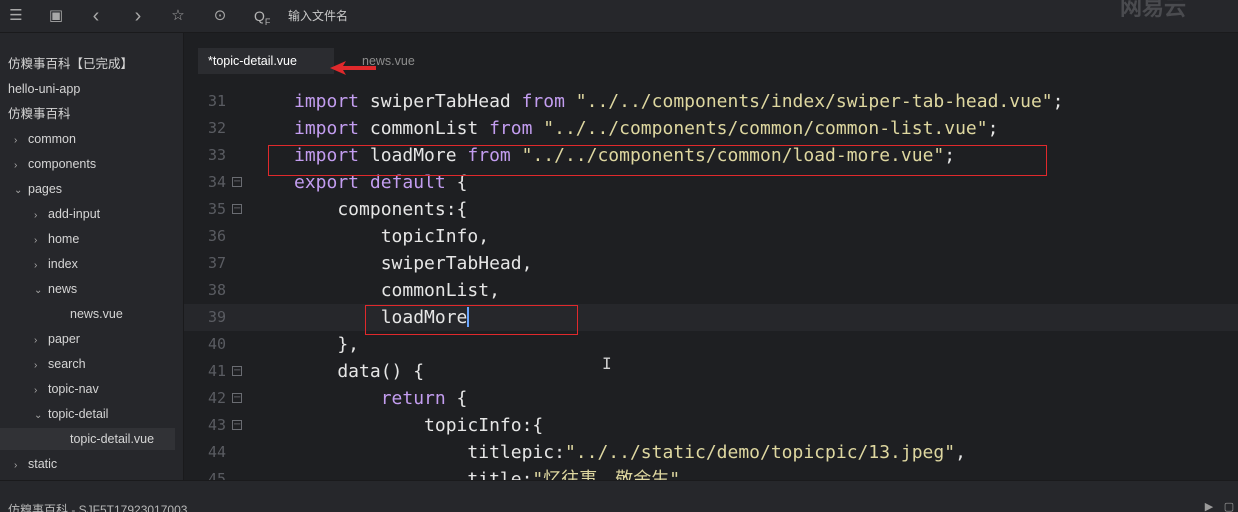 Image resolution: width=1238 pixels, height=512 pixels. I want to click on star-icon: ☆, so click(178, 16).